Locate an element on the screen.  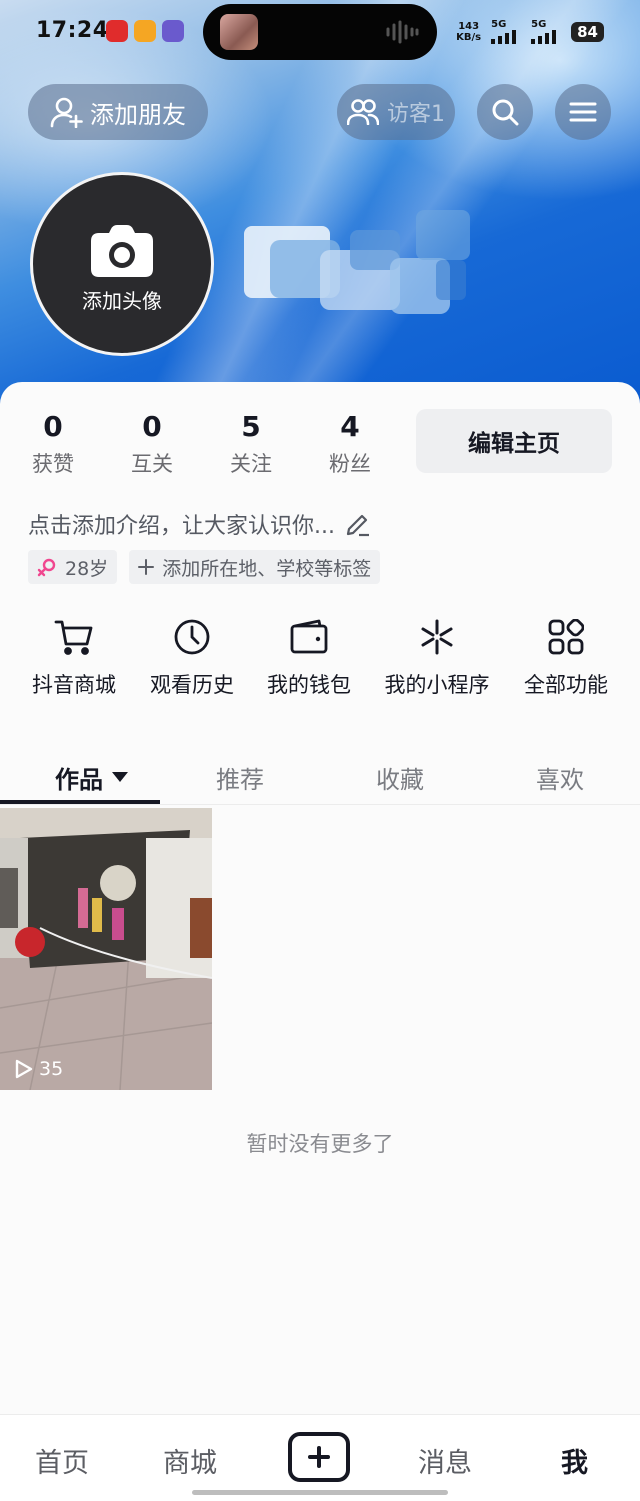
active-tab-indicator is located at coordinates (80, 802).